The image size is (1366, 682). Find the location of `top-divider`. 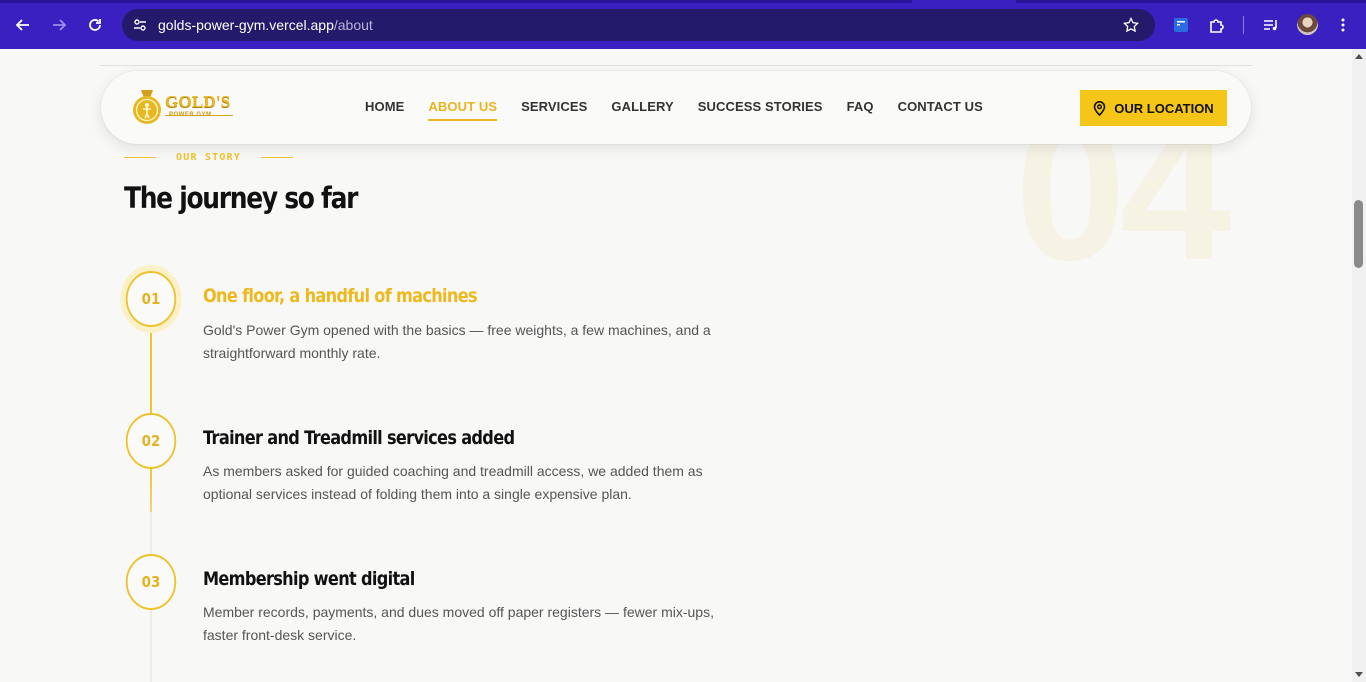

top-divider is located at coordinates (676, 65).